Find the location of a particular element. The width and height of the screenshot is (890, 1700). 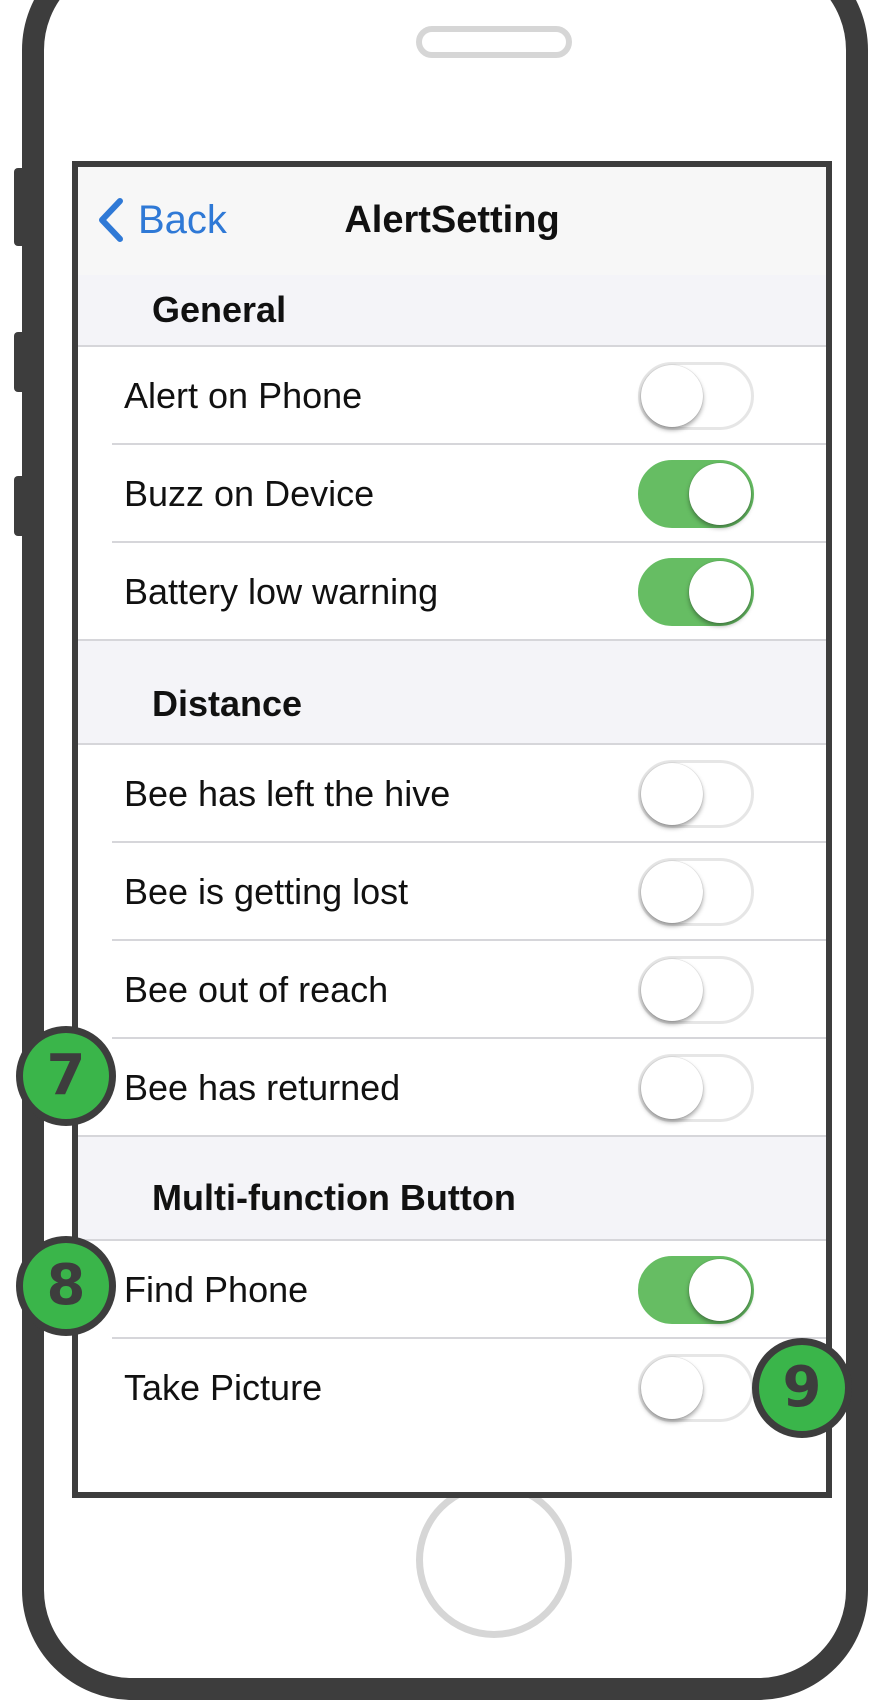

row-label: Alert on Phone is located at coordinates (243, 395).